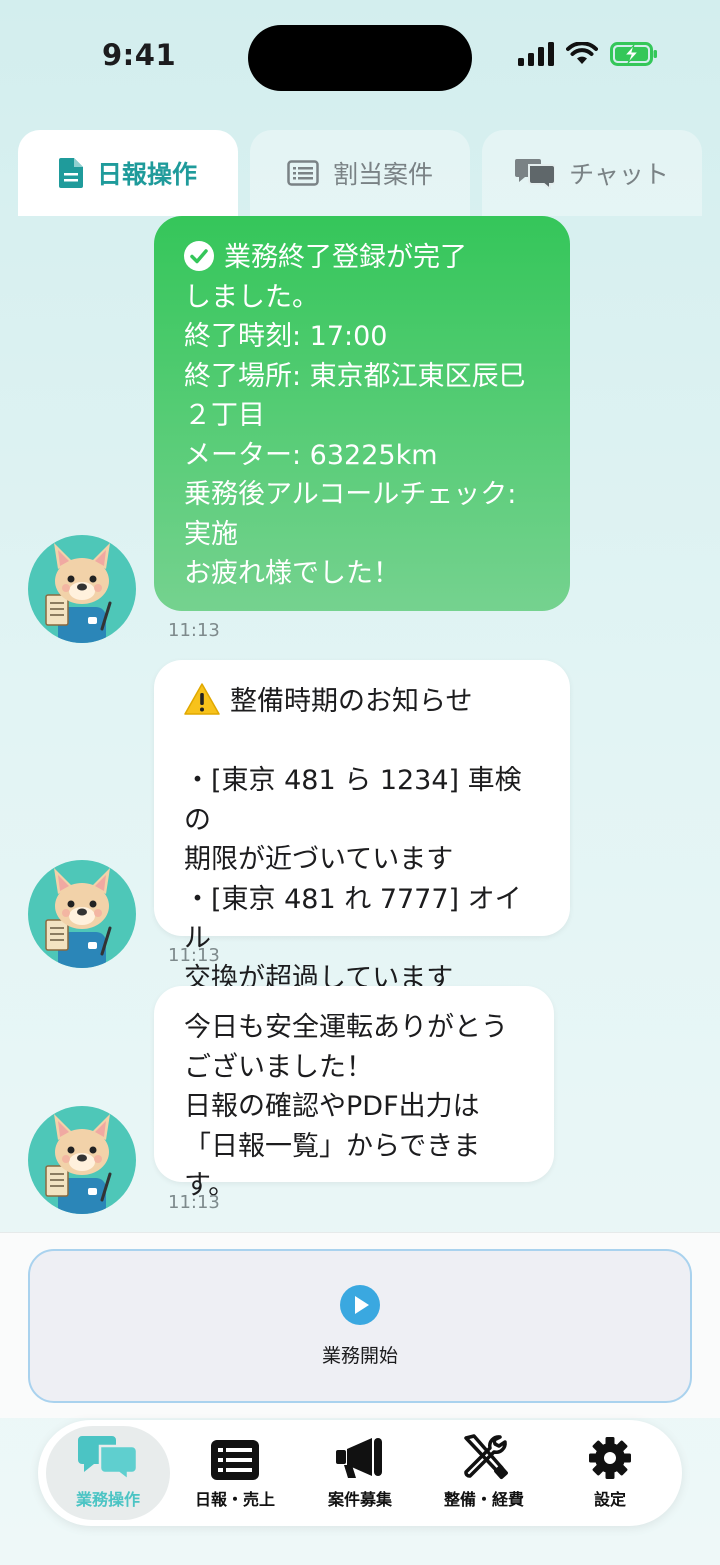 The width and height of the screenshot is (720, 1565). I want to click on nav-job-recruit: 案件募集, so click(360, 1473).